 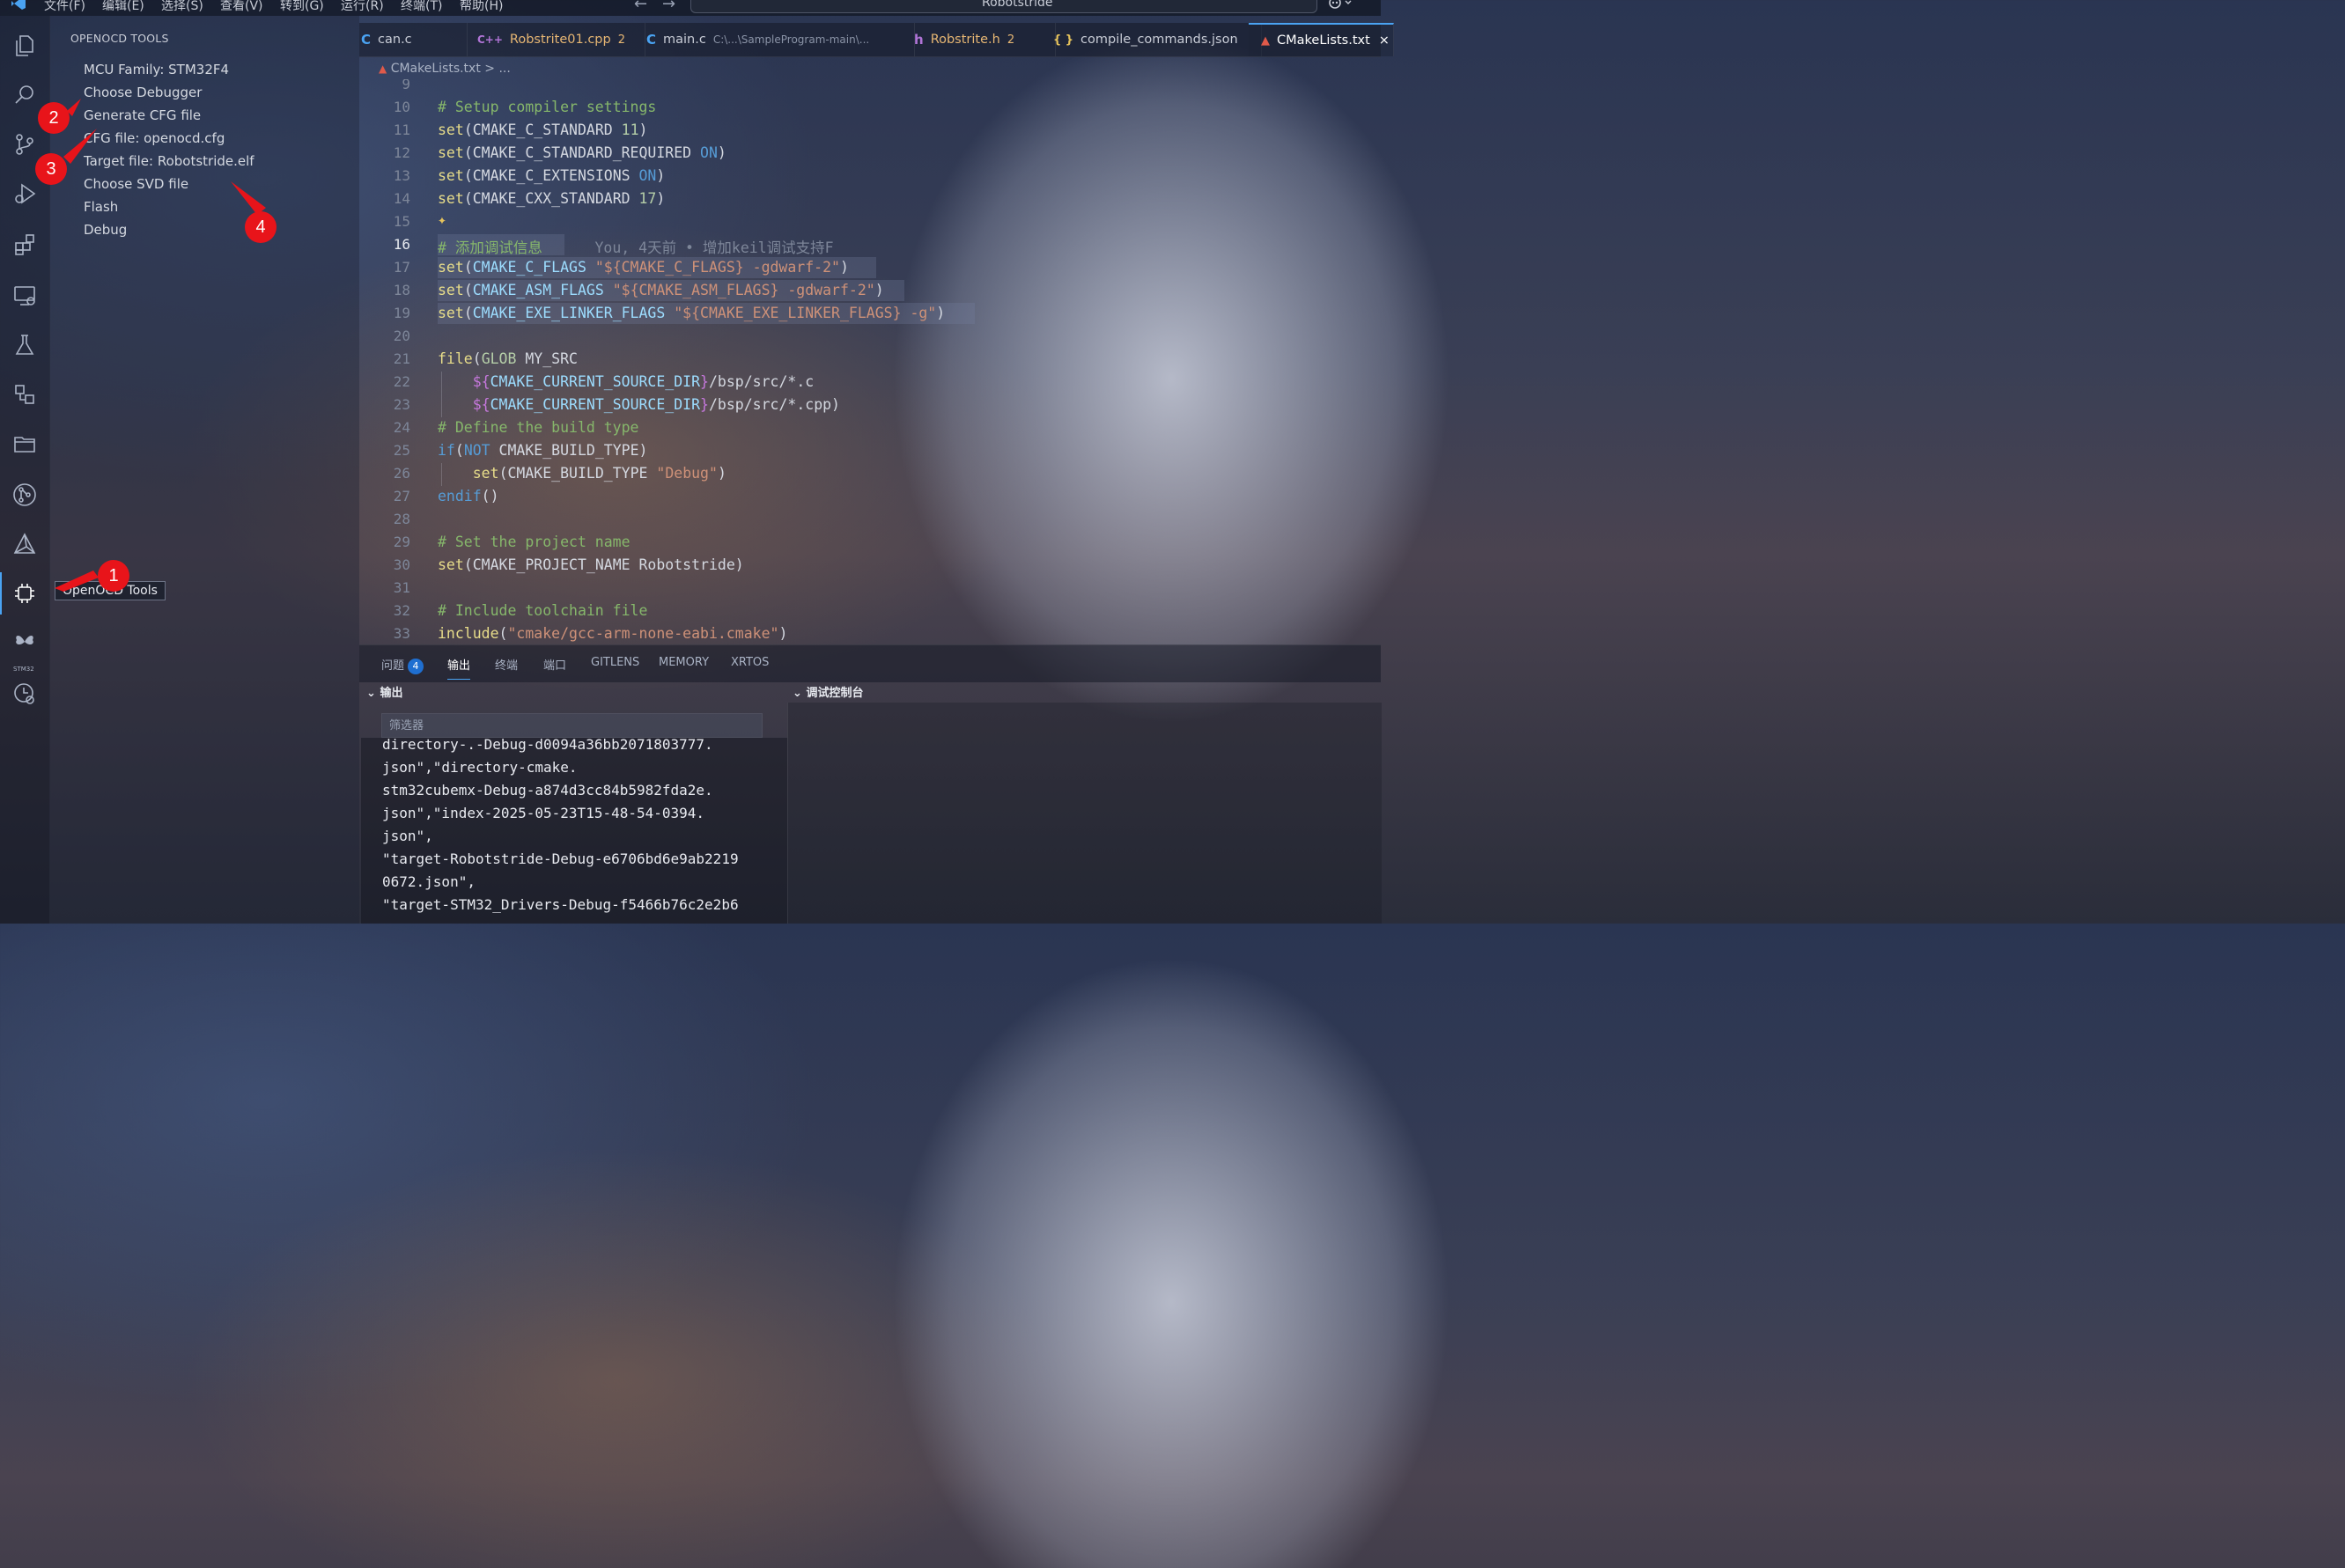 I want to click on menu-go: 转到(G), so click(x=302, y=7).